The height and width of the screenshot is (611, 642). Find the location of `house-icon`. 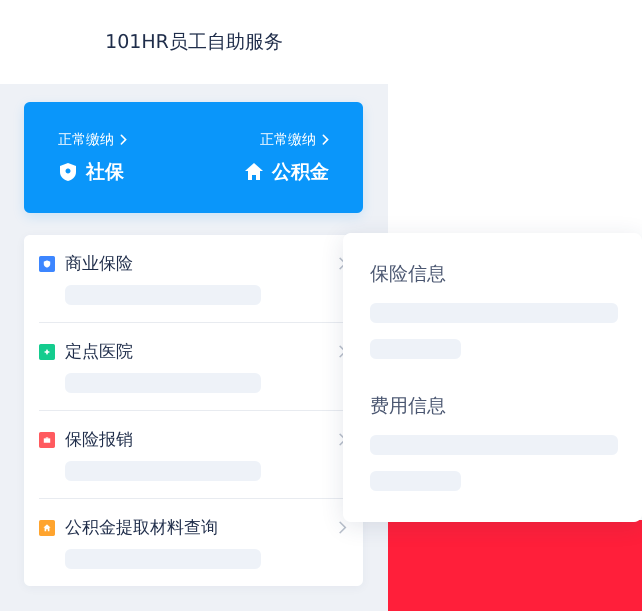

house-icon is located at coordinates (254, 172).